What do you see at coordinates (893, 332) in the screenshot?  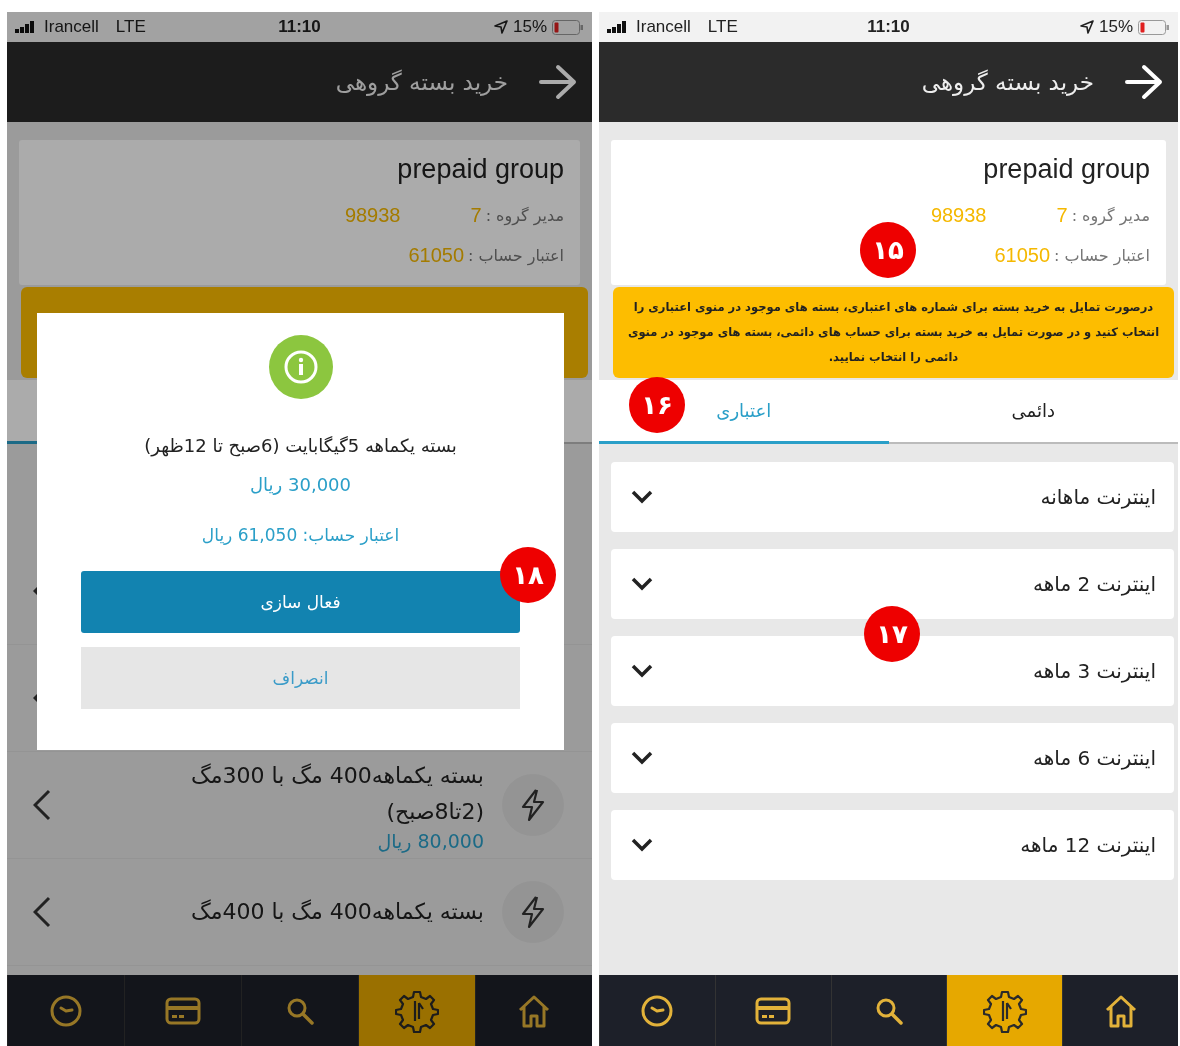 I see `notice-text: درصورت تمایل به خرید بسته برای شماره های اعتباری، بسته های موجود در منوی اعتباری را انتخاب کنید و در صورت تمایل به خرید بسته برای حساب های دائمی، بسته های موجود در منوی دائمی را انتخاب نمایید.` at bounding box center [893, 332].